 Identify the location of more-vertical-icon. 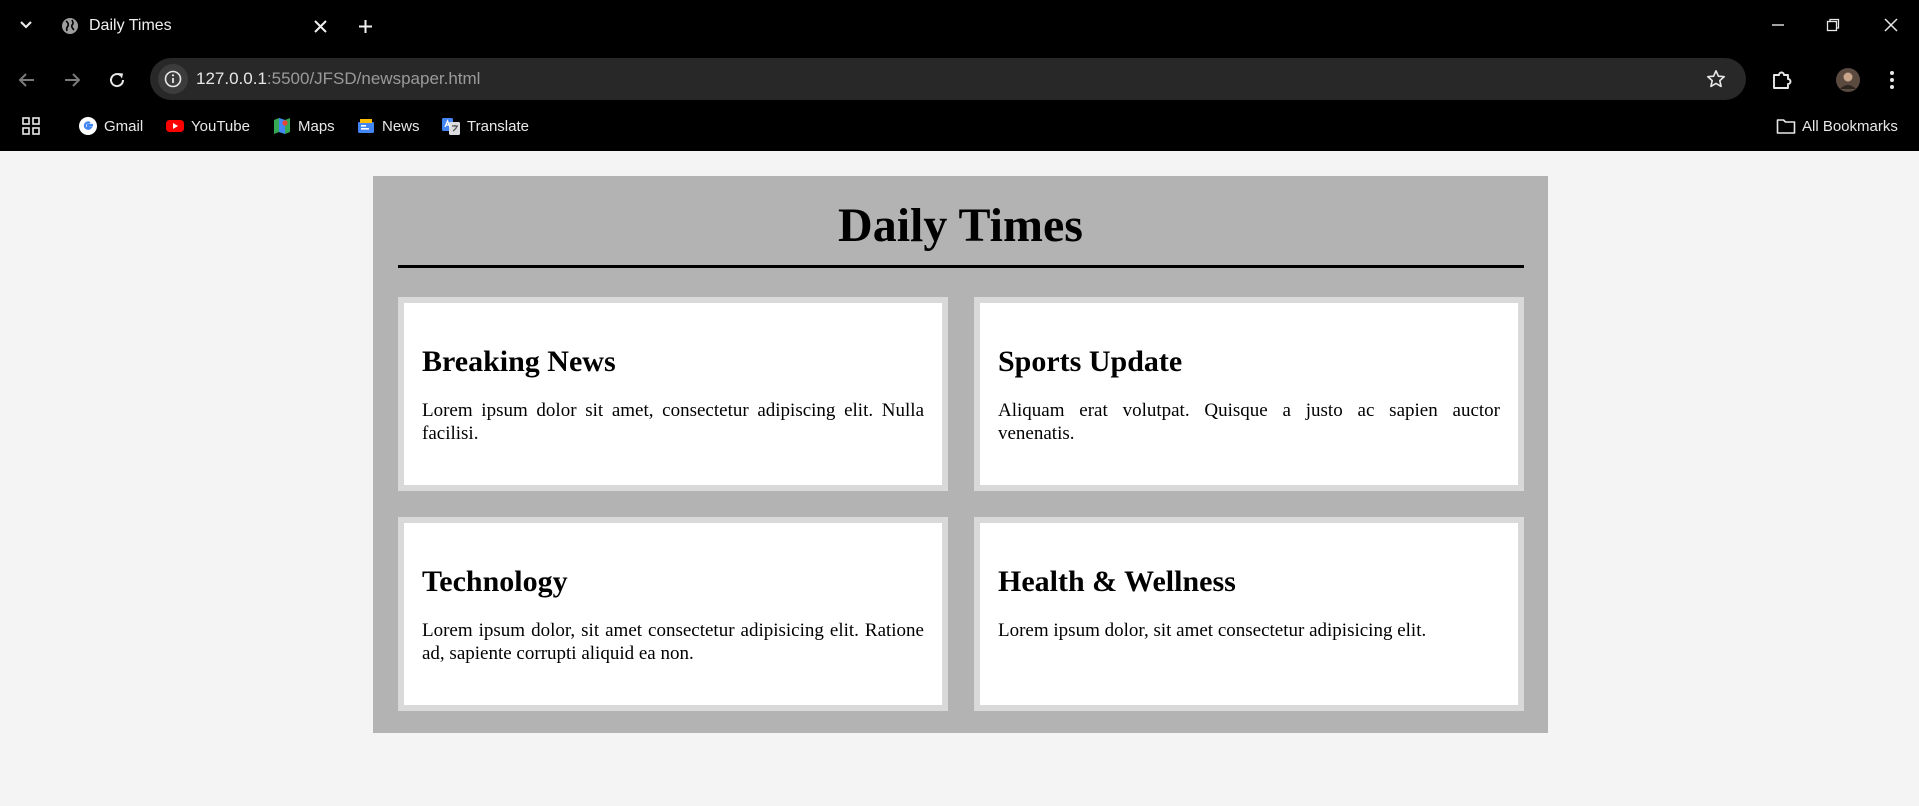
(1892, 80).